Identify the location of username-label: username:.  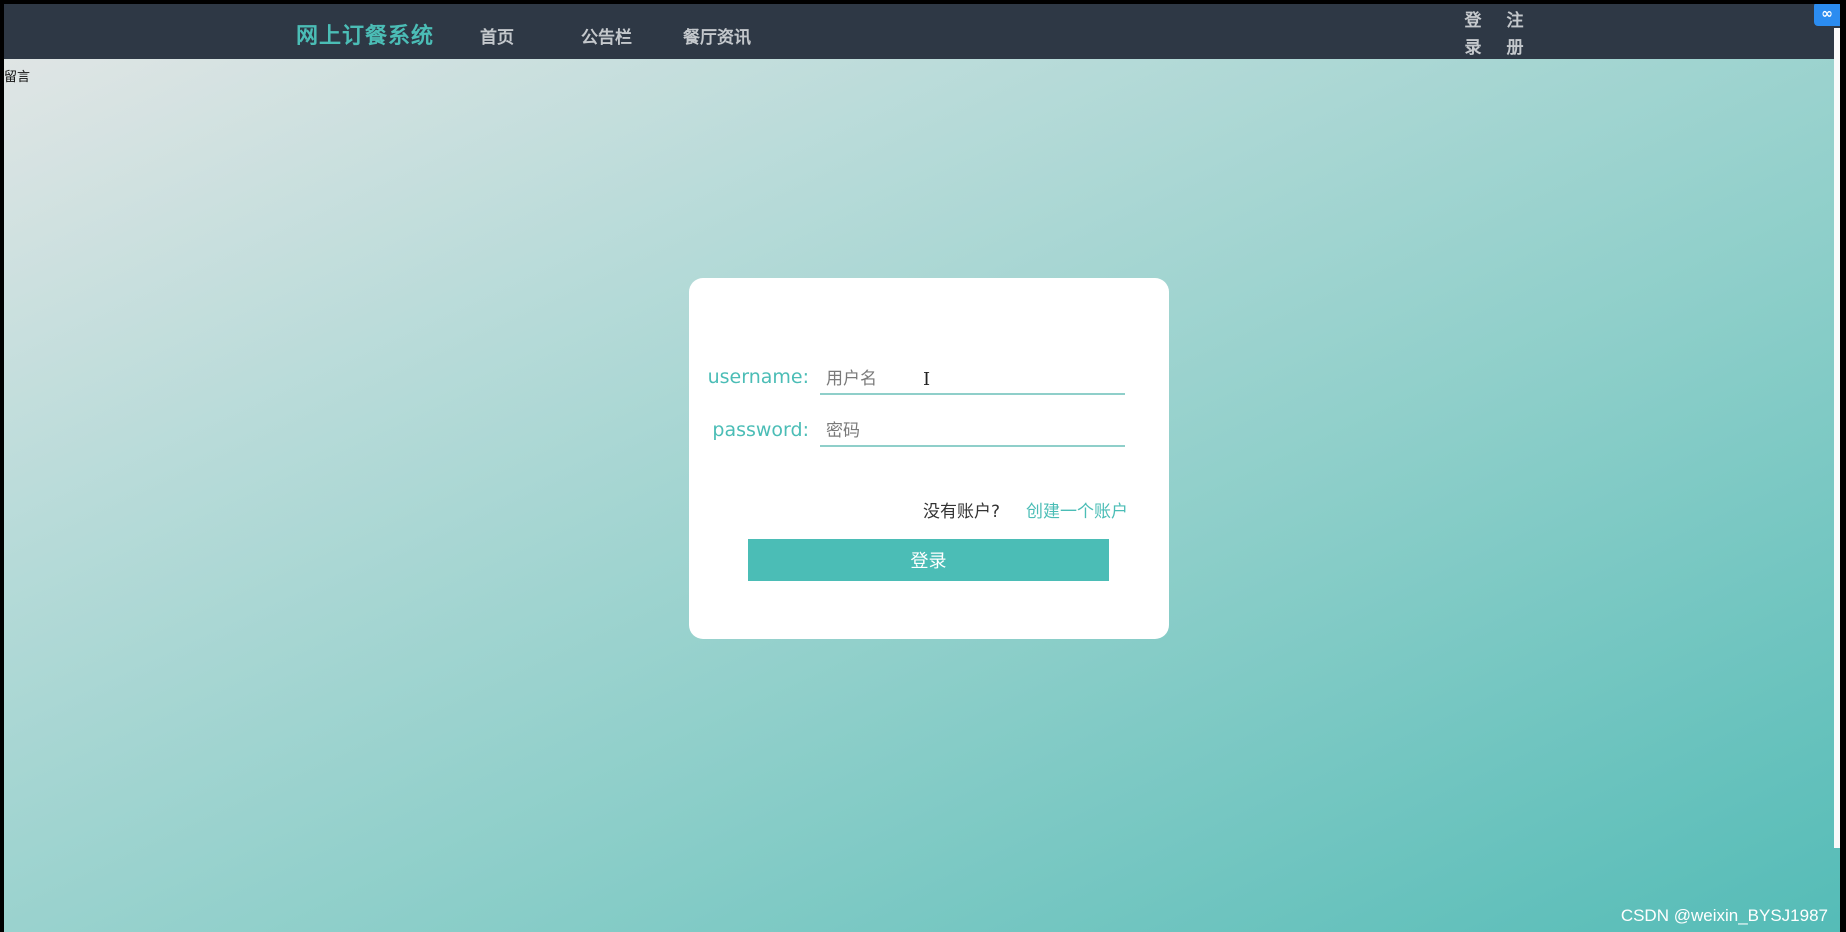
(758, 377).